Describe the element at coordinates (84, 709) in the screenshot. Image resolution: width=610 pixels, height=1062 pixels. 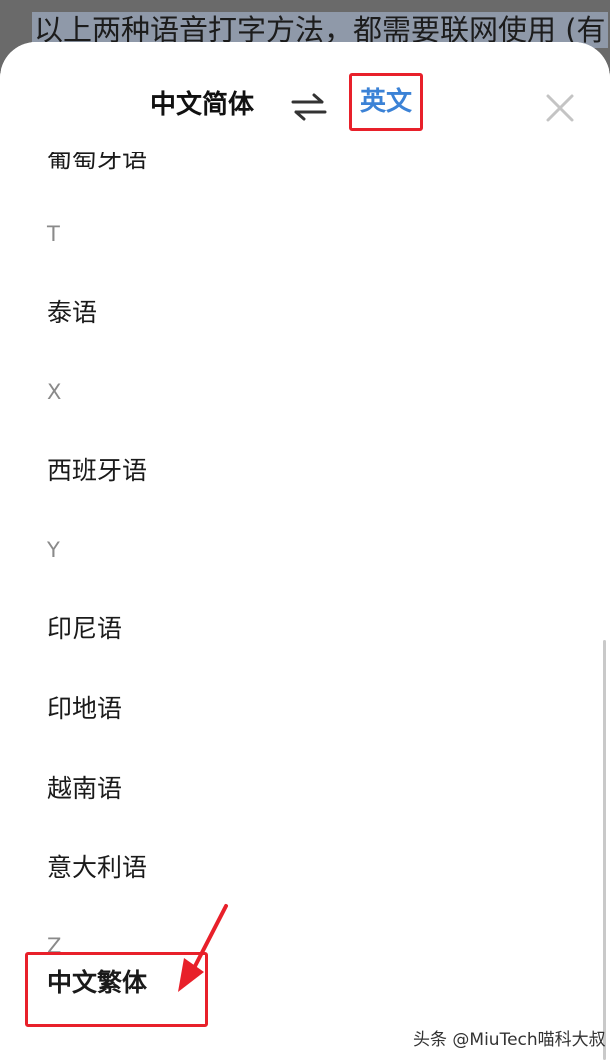
I see `language-item-hindi: 印地语` at that location.